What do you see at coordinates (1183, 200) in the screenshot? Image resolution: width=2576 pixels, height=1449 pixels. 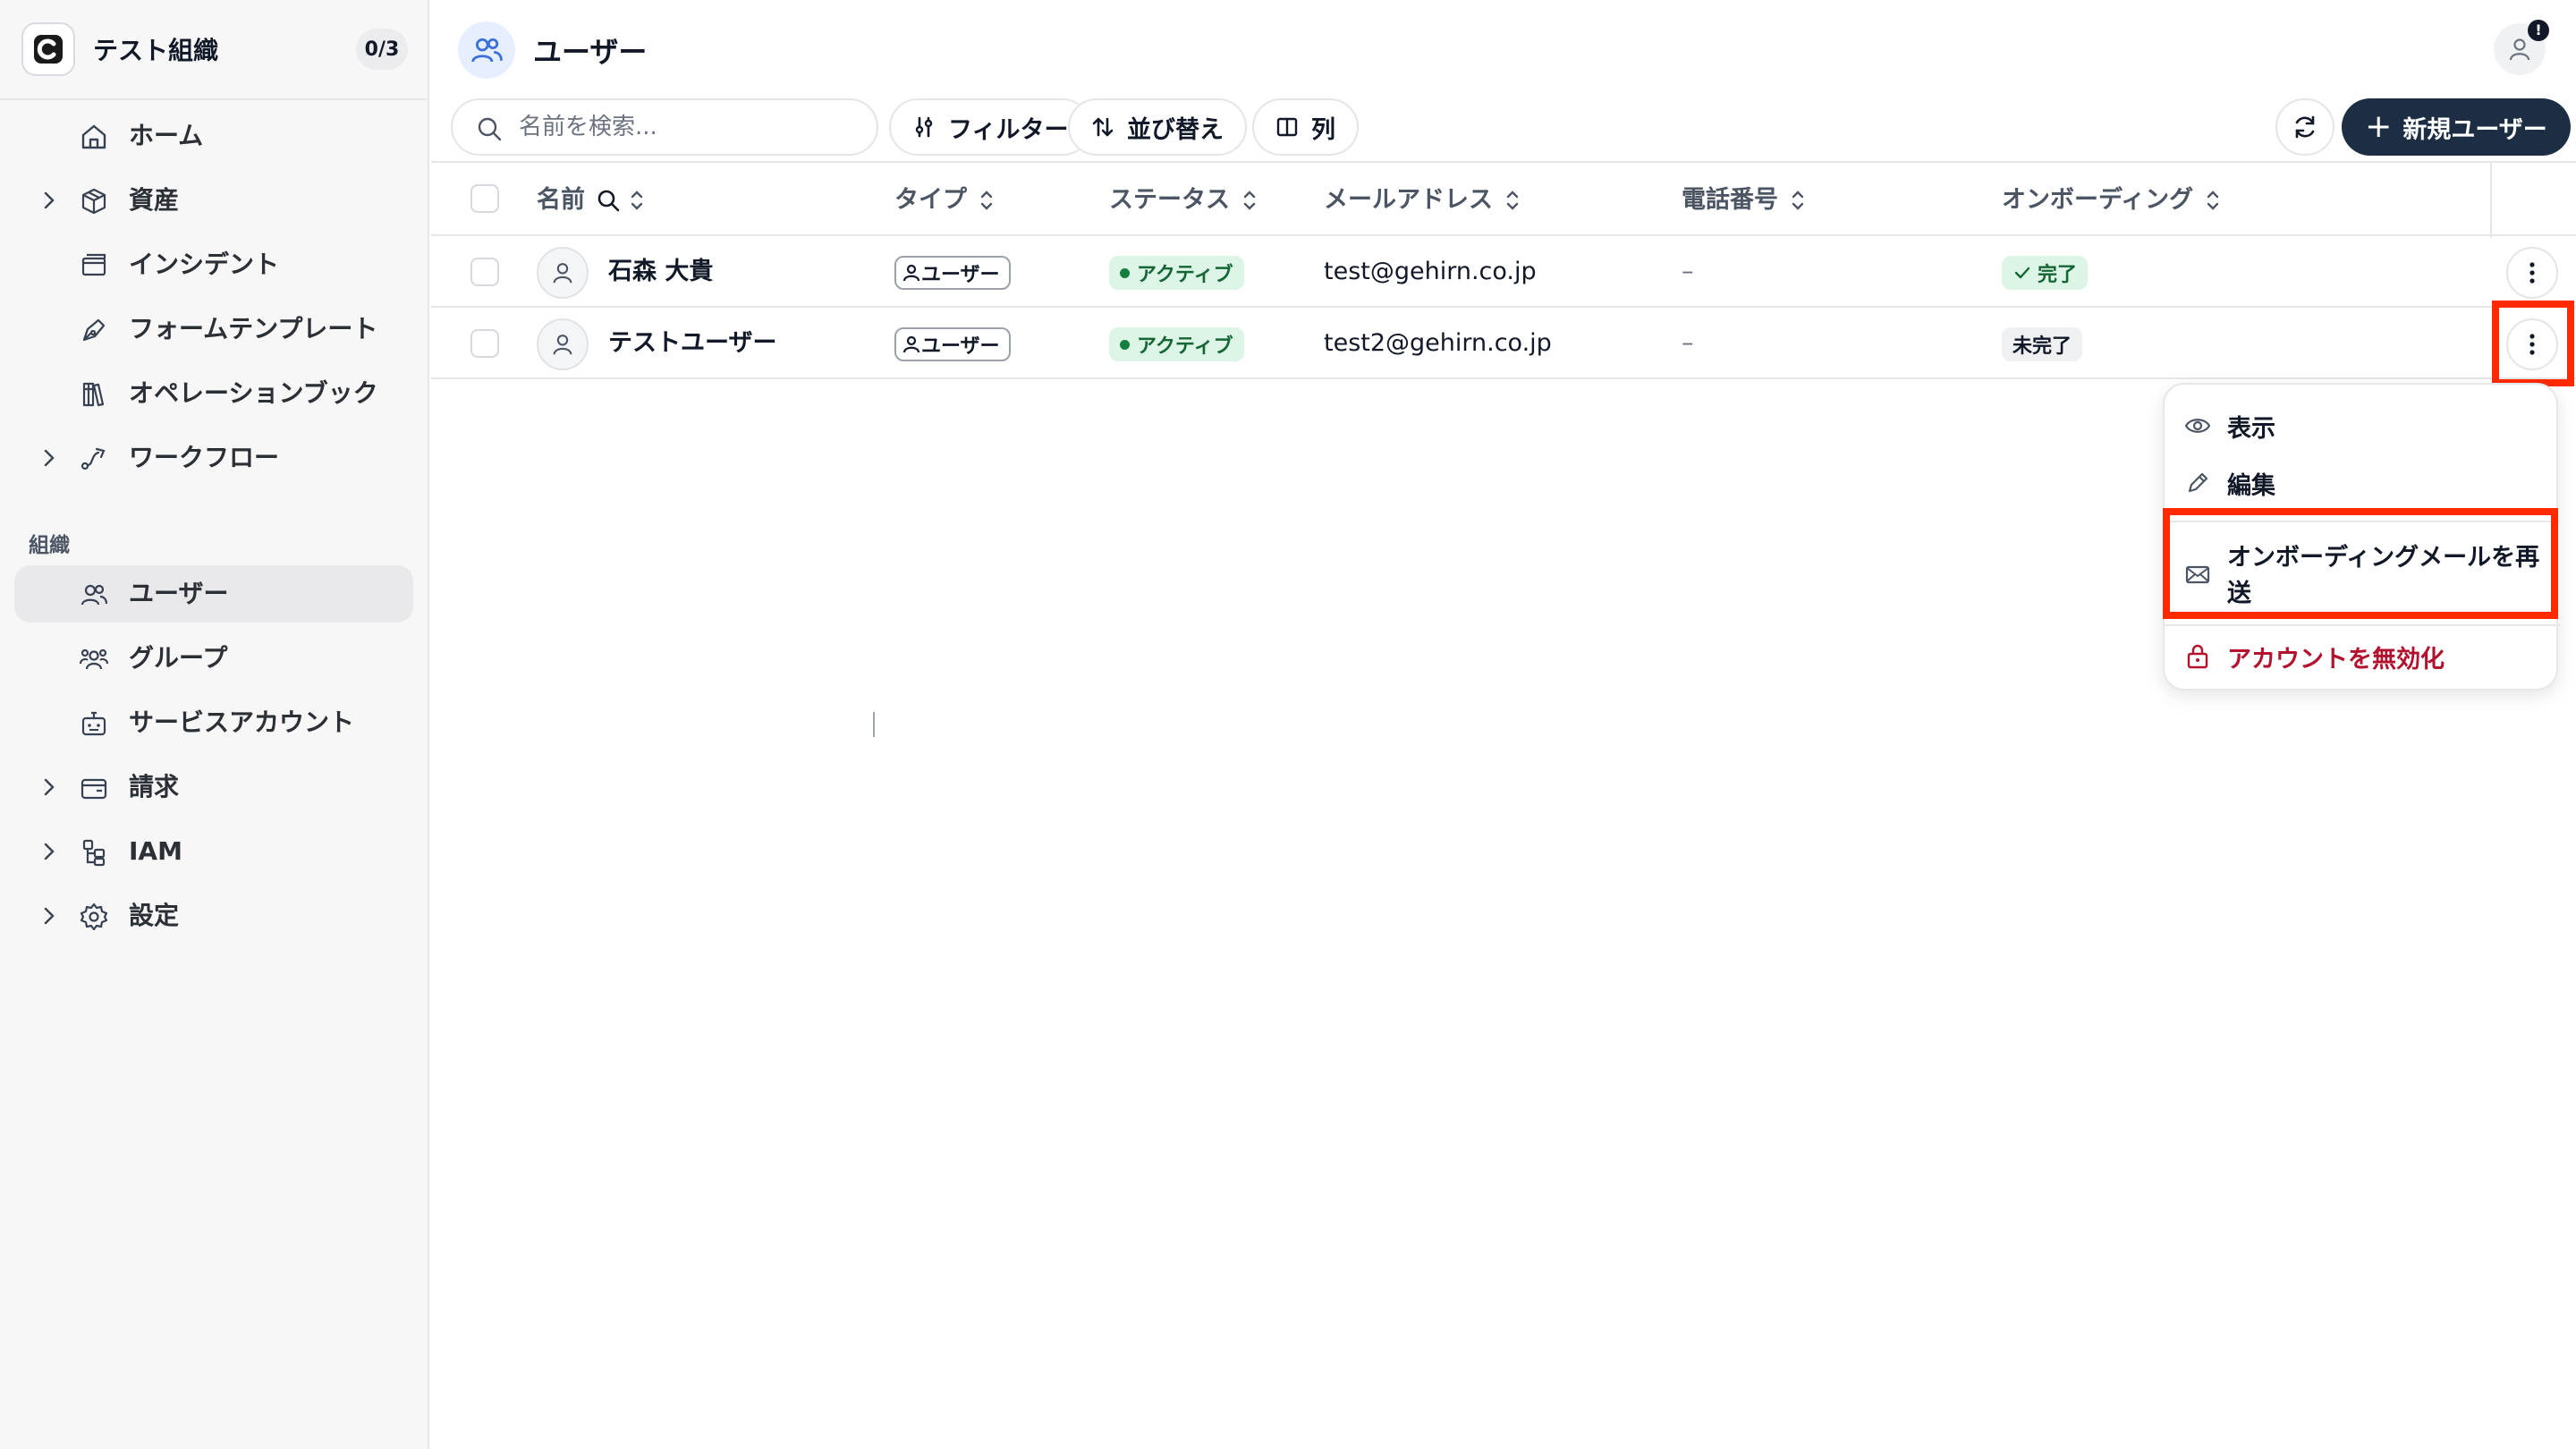 I see `column-header-status: ステータス` at bounding box center [1183, 200].